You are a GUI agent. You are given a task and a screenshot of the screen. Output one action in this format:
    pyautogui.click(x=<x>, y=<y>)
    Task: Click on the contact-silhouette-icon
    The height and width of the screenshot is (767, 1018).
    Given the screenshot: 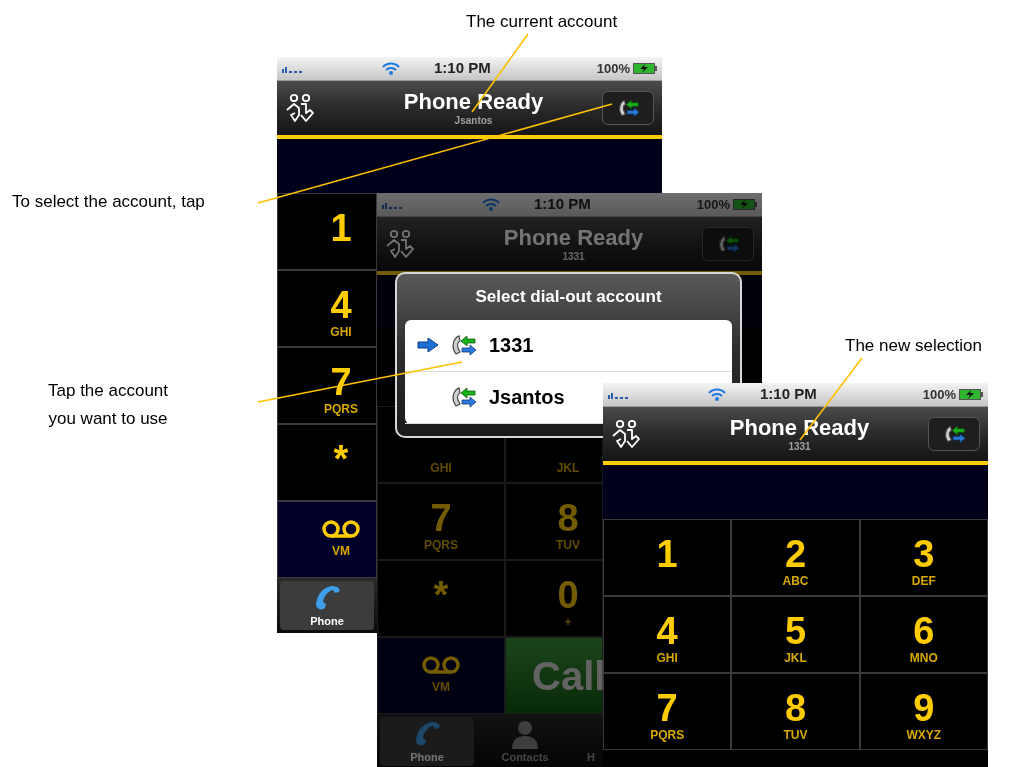 What is the action you would take?
    pyautogui.click(x=525, y=733)
    